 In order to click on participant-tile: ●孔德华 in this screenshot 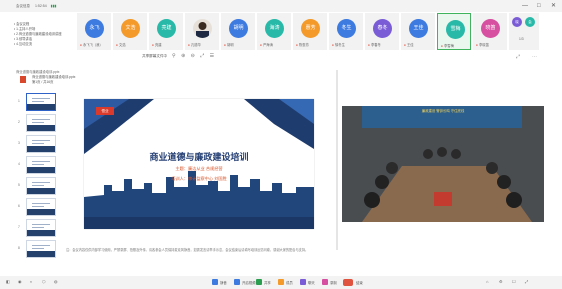, I will do `click(202, 31)`.